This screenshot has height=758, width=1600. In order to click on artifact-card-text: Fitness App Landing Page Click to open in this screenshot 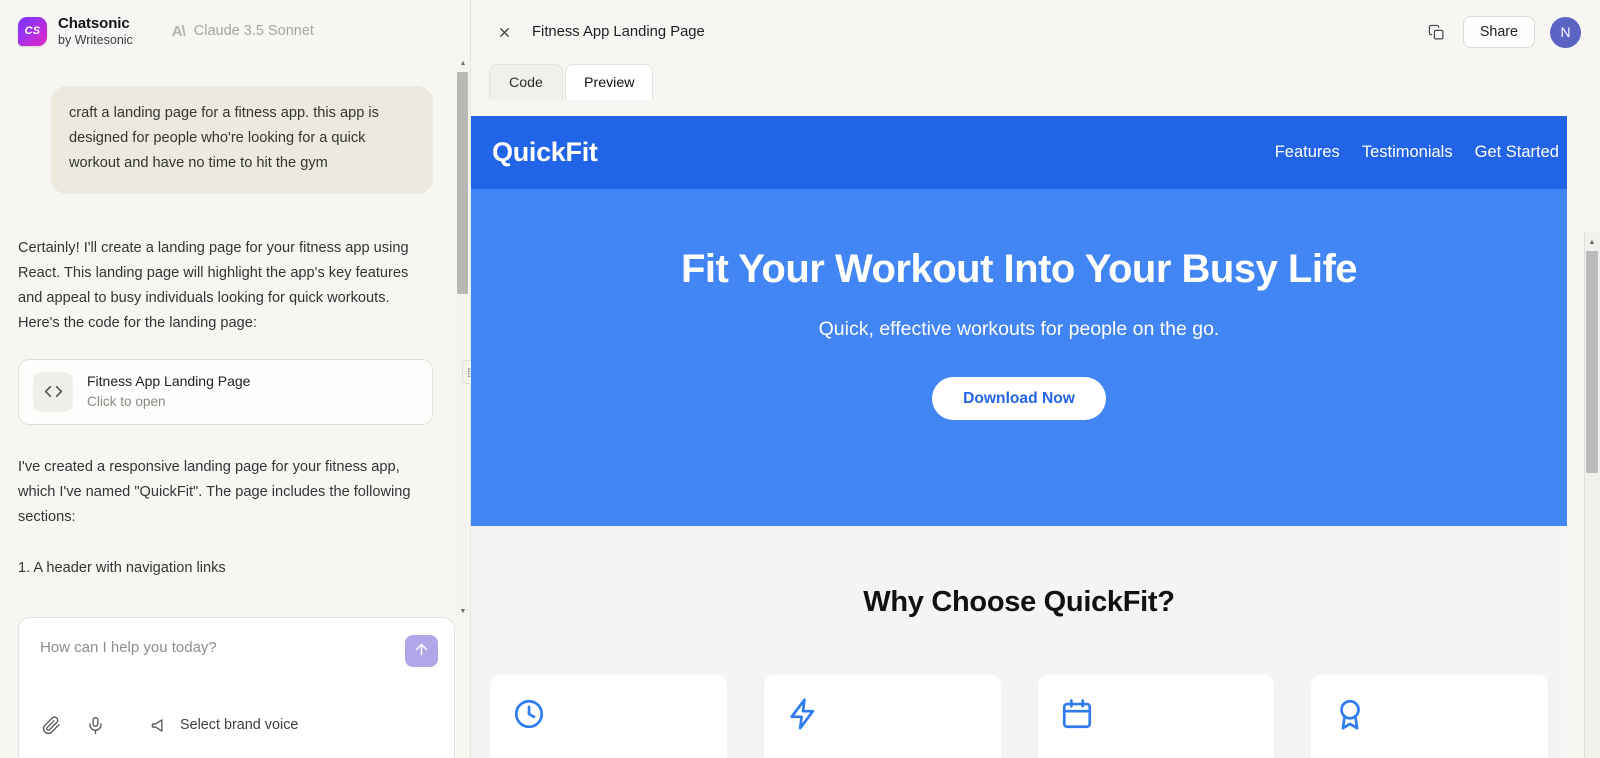, I will do `click(168, 391)`.